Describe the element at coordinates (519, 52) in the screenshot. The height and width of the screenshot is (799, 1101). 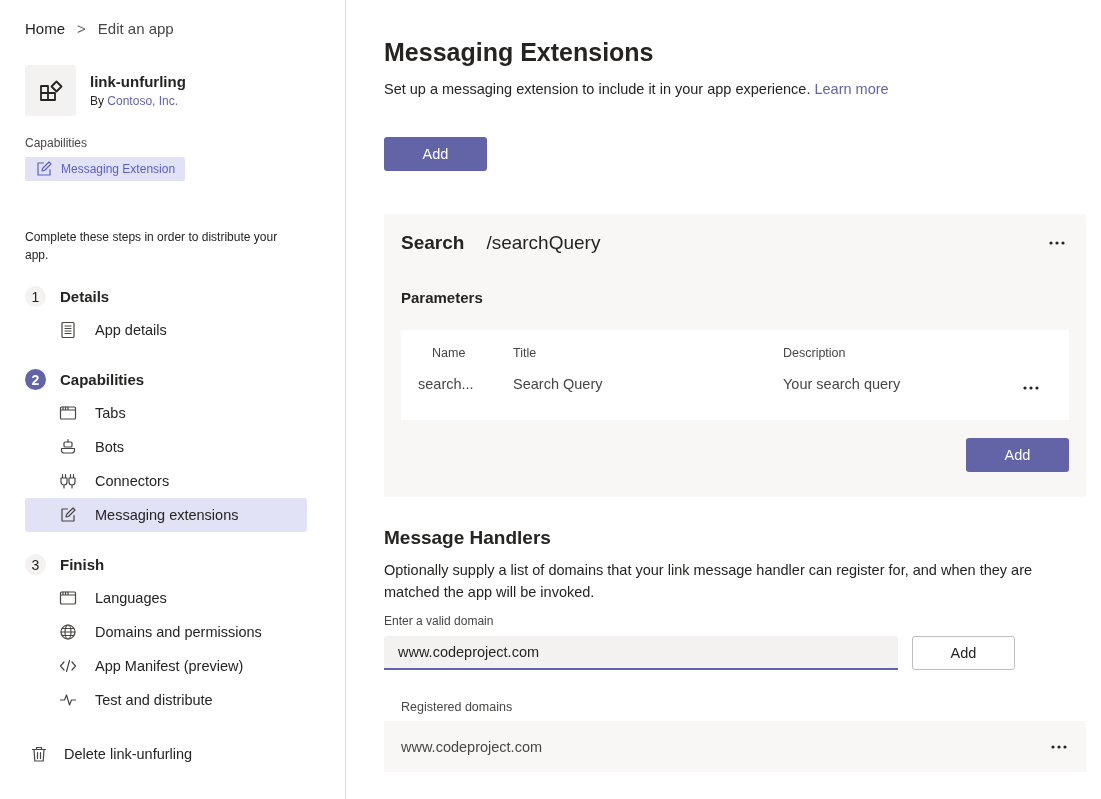
I see `page-title: Messaging Extensions` at that location.